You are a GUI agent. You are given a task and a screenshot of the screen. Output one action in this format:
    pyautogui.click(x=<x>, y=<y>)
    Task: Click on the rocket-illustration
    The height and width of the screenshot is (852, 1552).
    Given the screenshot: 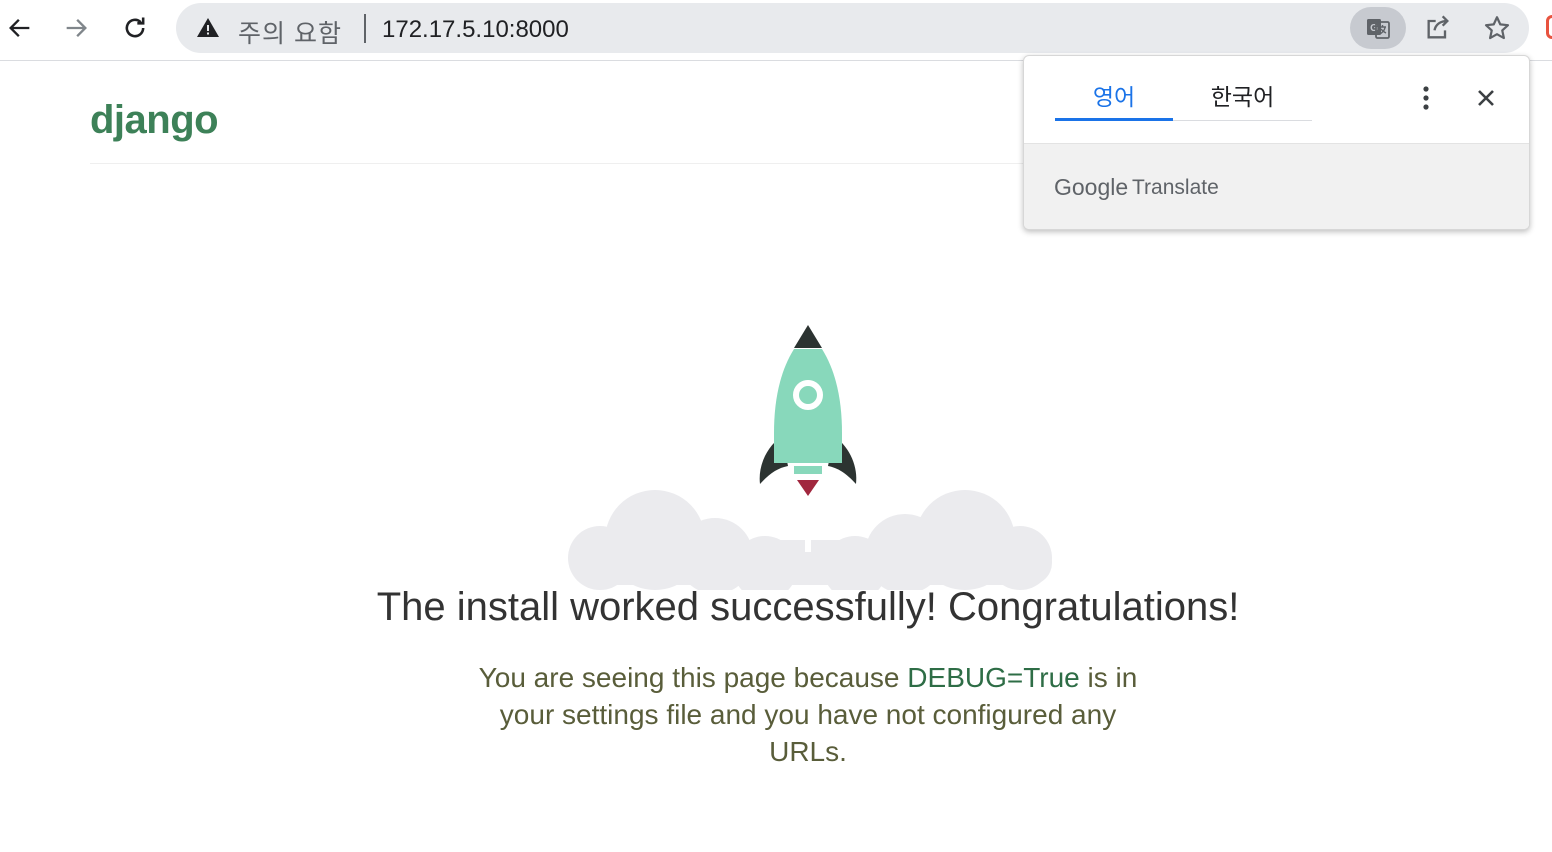 What is the action you would take?
    pyautogui.click(x=810, y=459)
    